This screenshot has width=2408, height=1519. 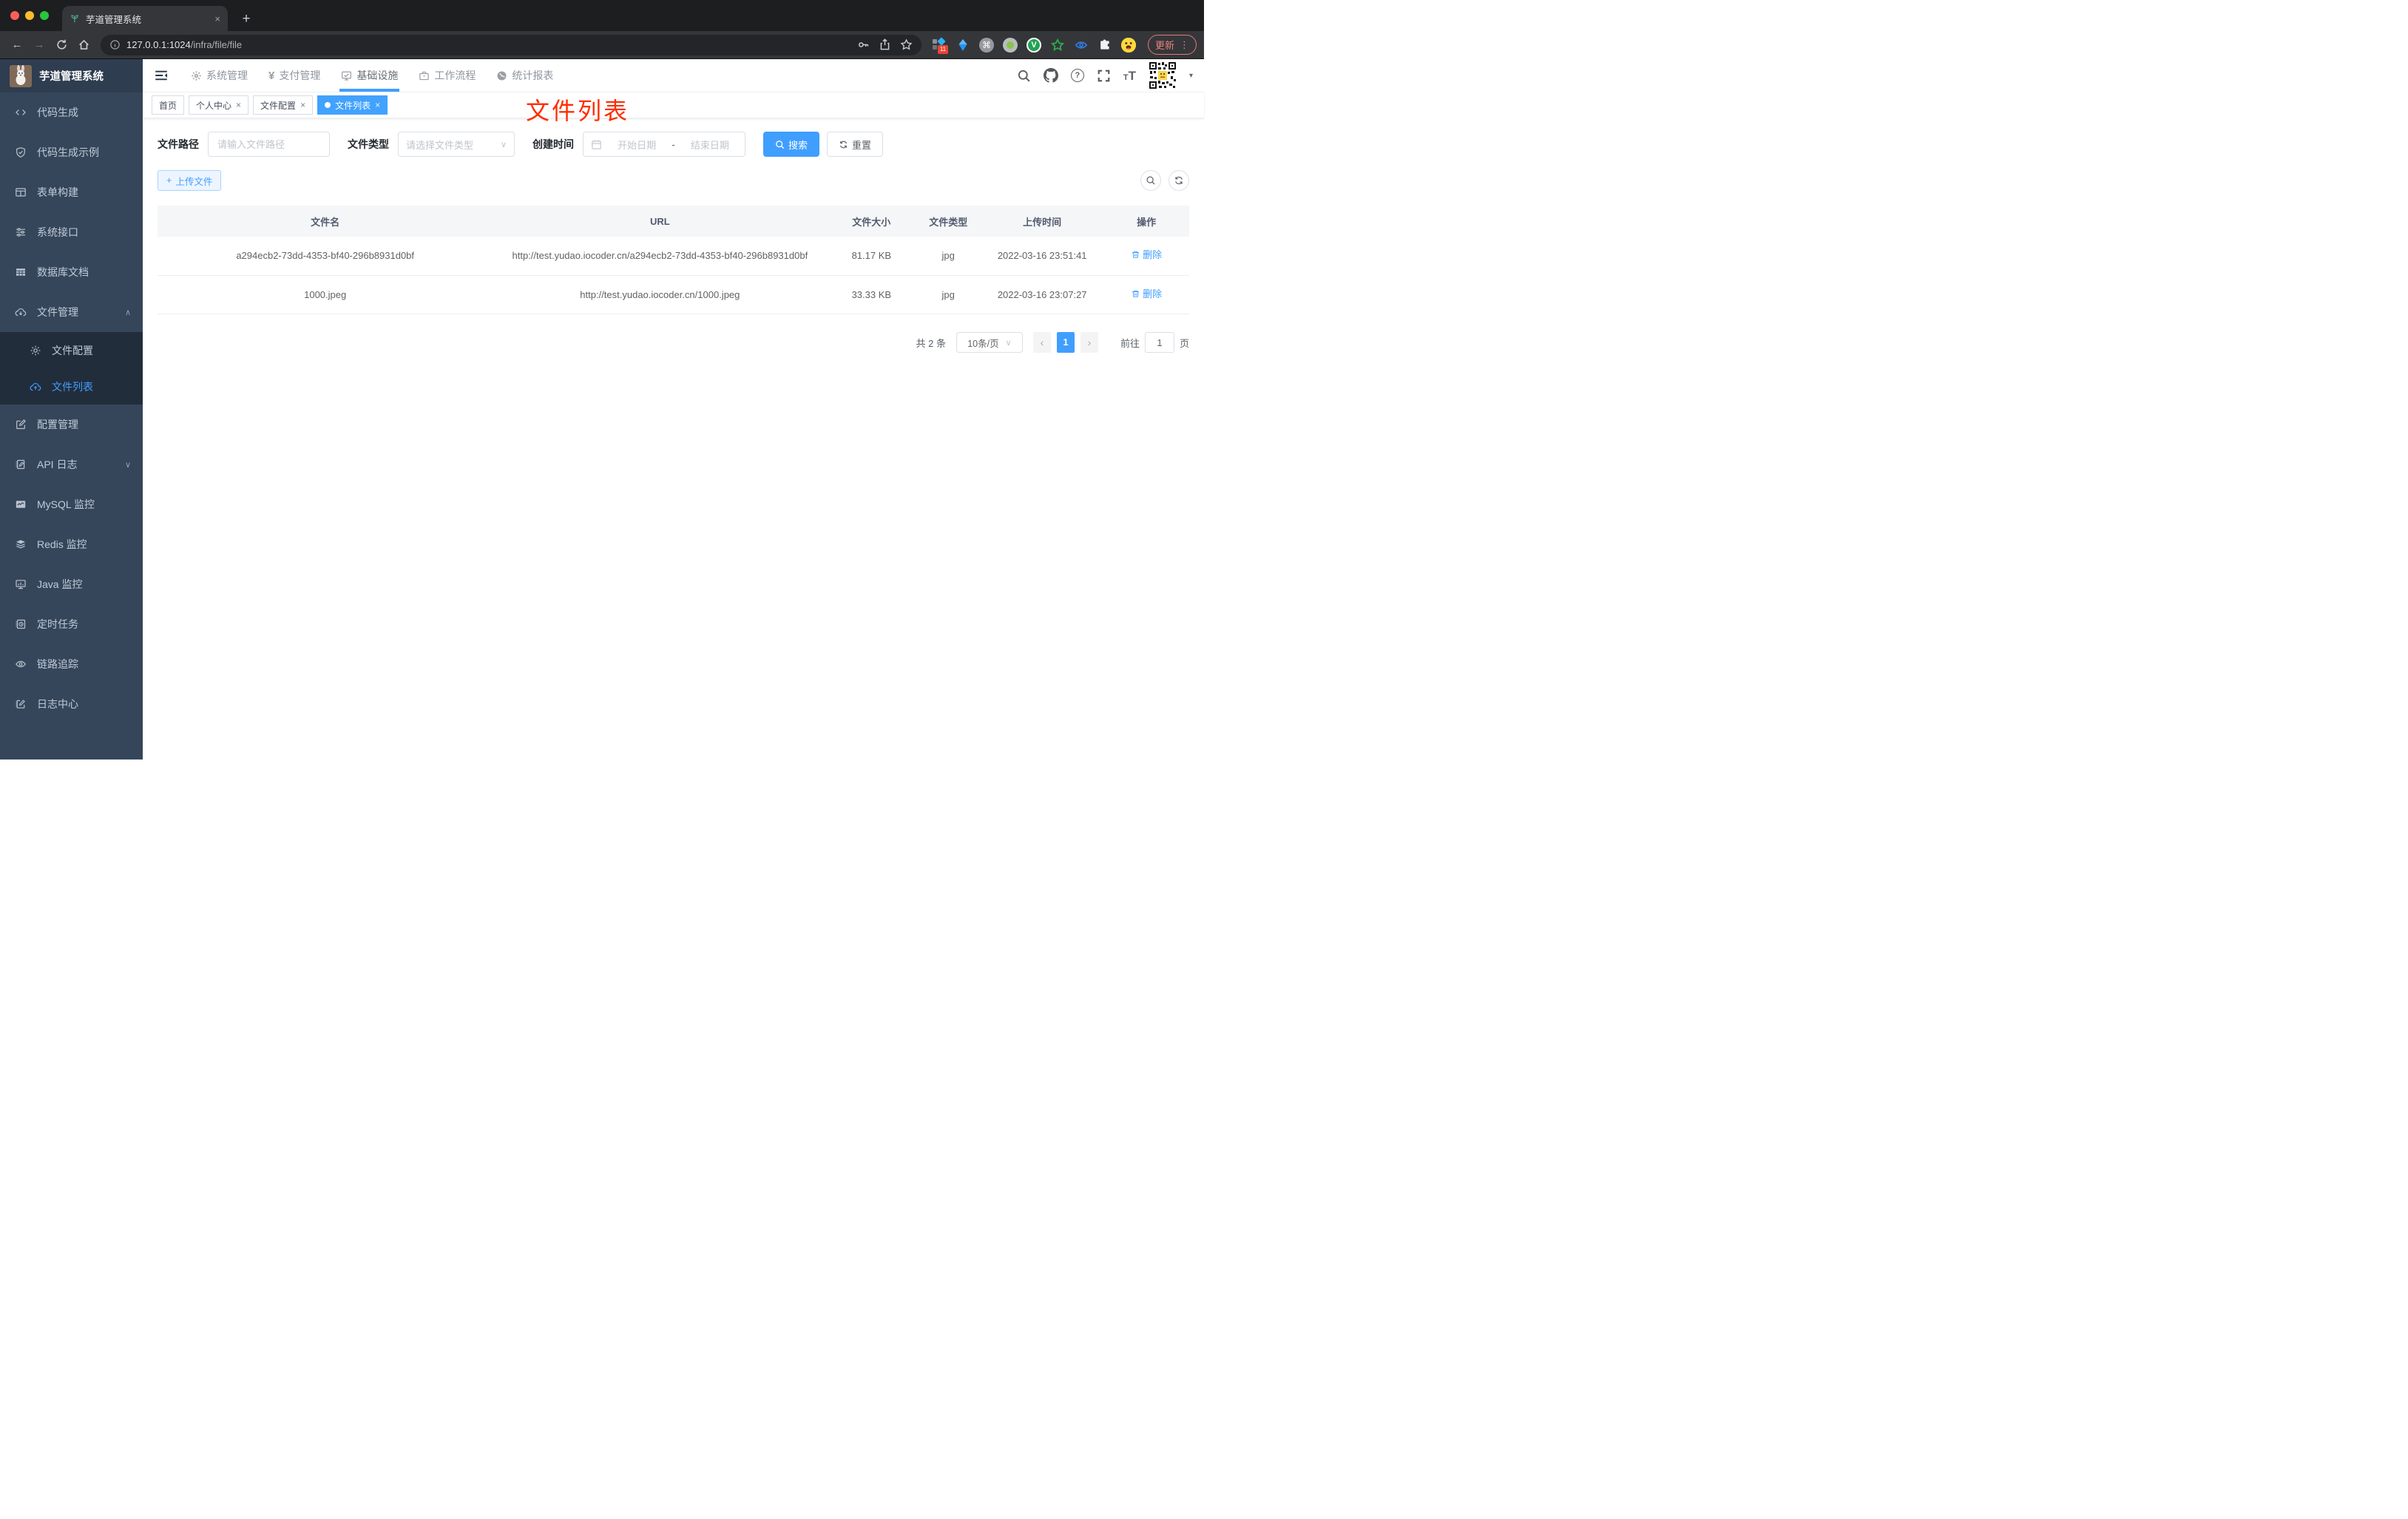 I want to click on browser-menu-kebab-icon: ⋮, so click(x=1184, y=45).